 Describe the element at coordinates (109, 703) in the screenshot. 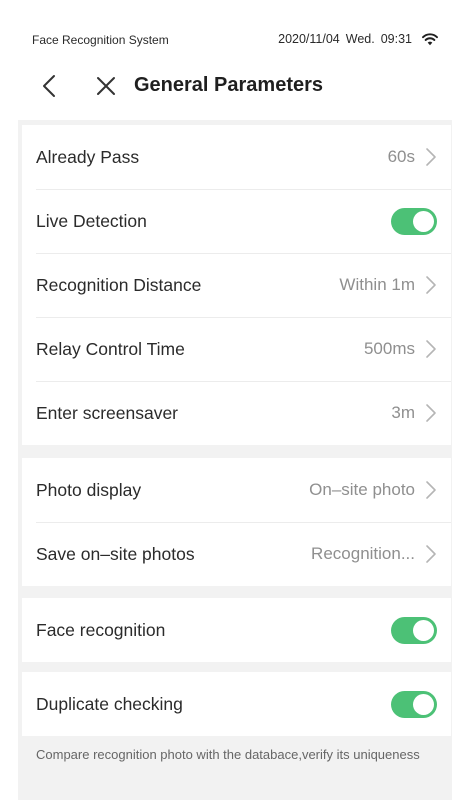

I see `duplicate-checking-label: Duplicate checking` at that location.